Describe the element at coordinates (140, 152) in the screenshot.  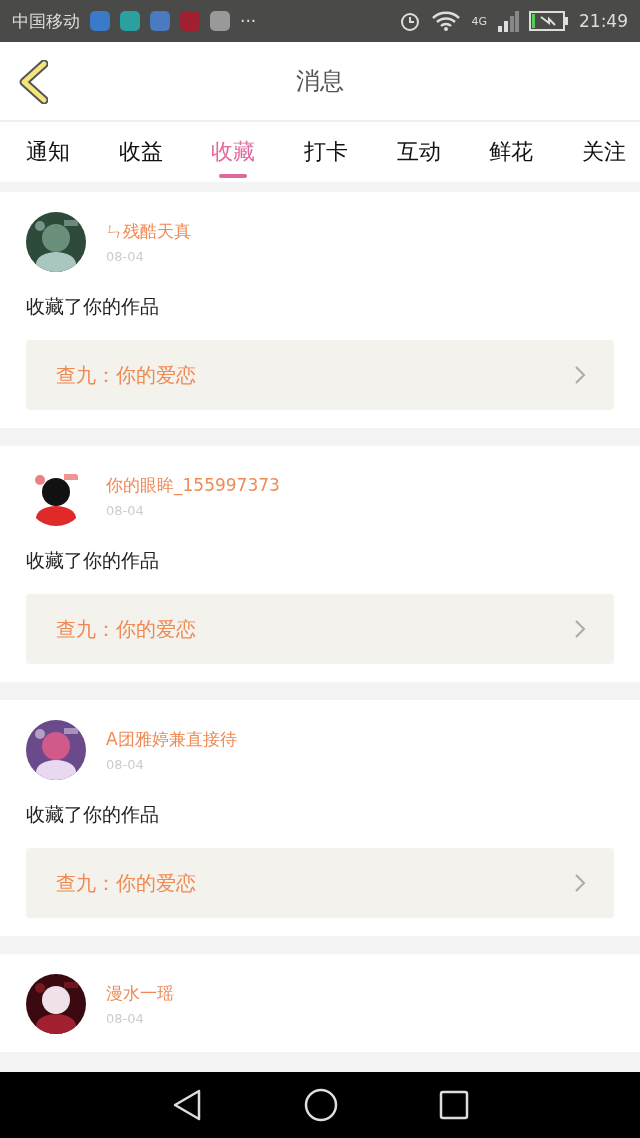
I see `tab: 收益` at that location.